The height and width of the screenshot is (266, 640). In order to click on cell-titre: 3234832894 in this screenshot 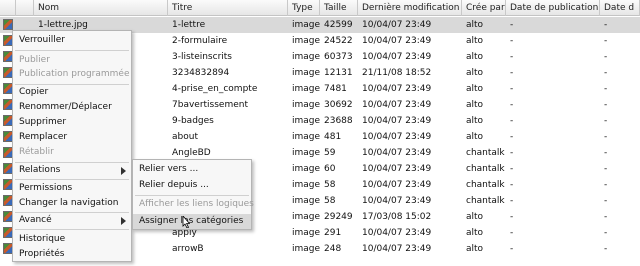, I will do `click(201, 73)`.